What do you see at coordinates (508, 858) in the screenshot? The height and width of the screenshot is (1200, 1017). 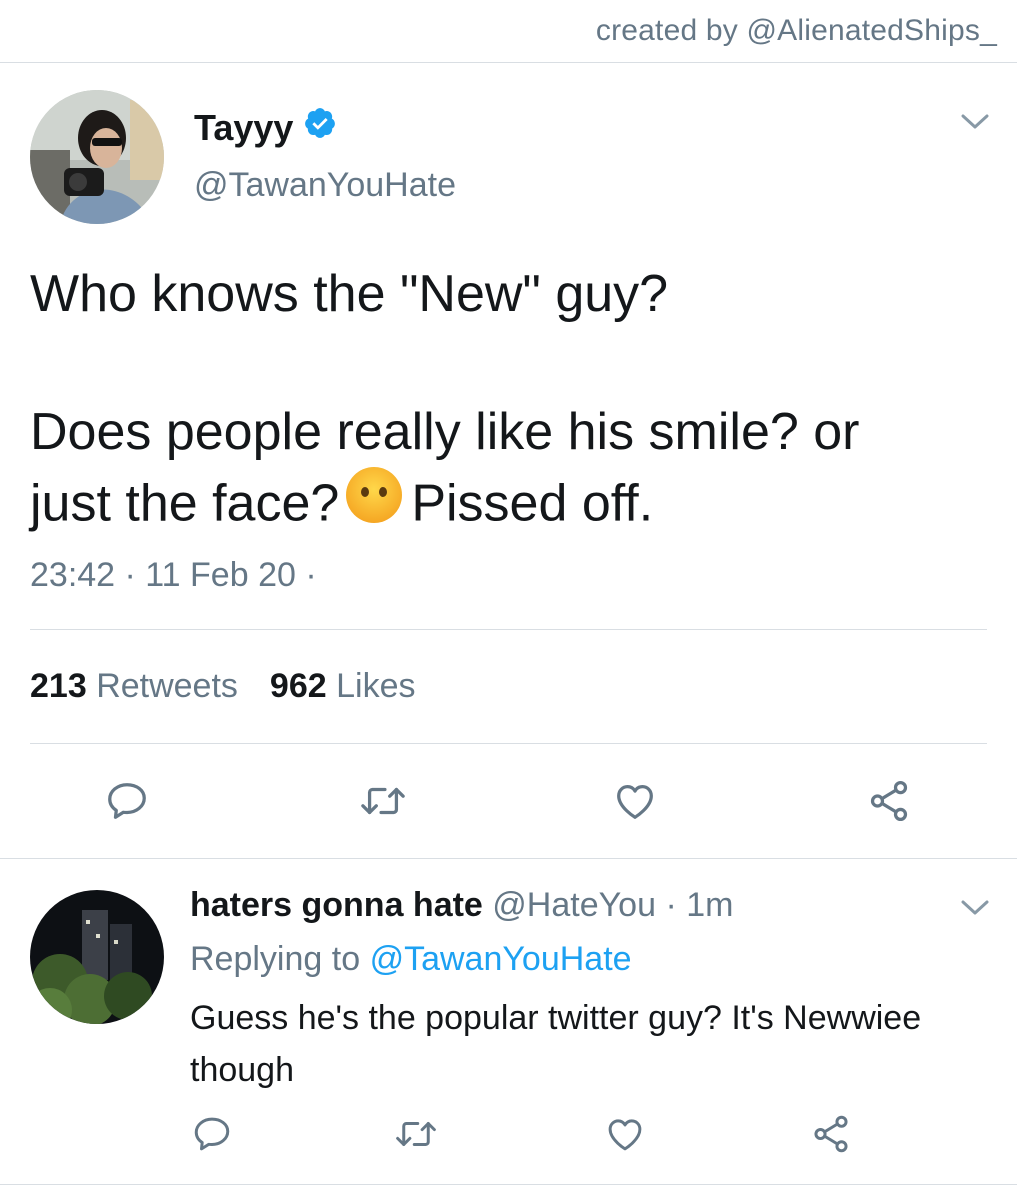 I see `reply-divider` at bounding box center [508, 858].